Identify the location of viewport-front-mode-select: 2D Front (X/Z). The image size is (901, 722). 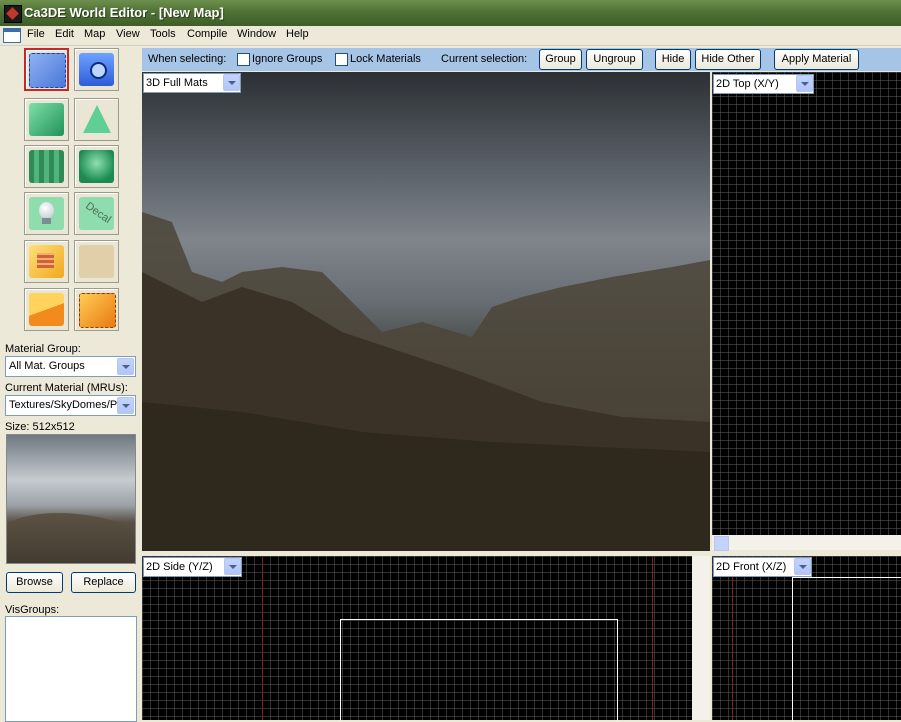
(762, 567).